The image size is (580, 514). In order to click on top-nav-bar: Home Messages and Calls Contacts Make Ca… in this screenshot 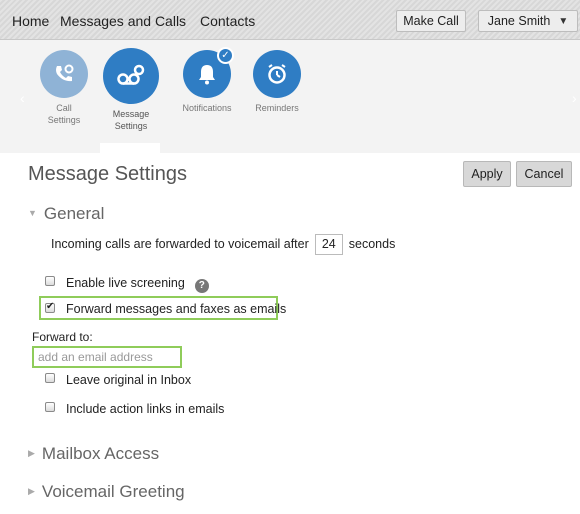, I will do `click(290, 20)`.